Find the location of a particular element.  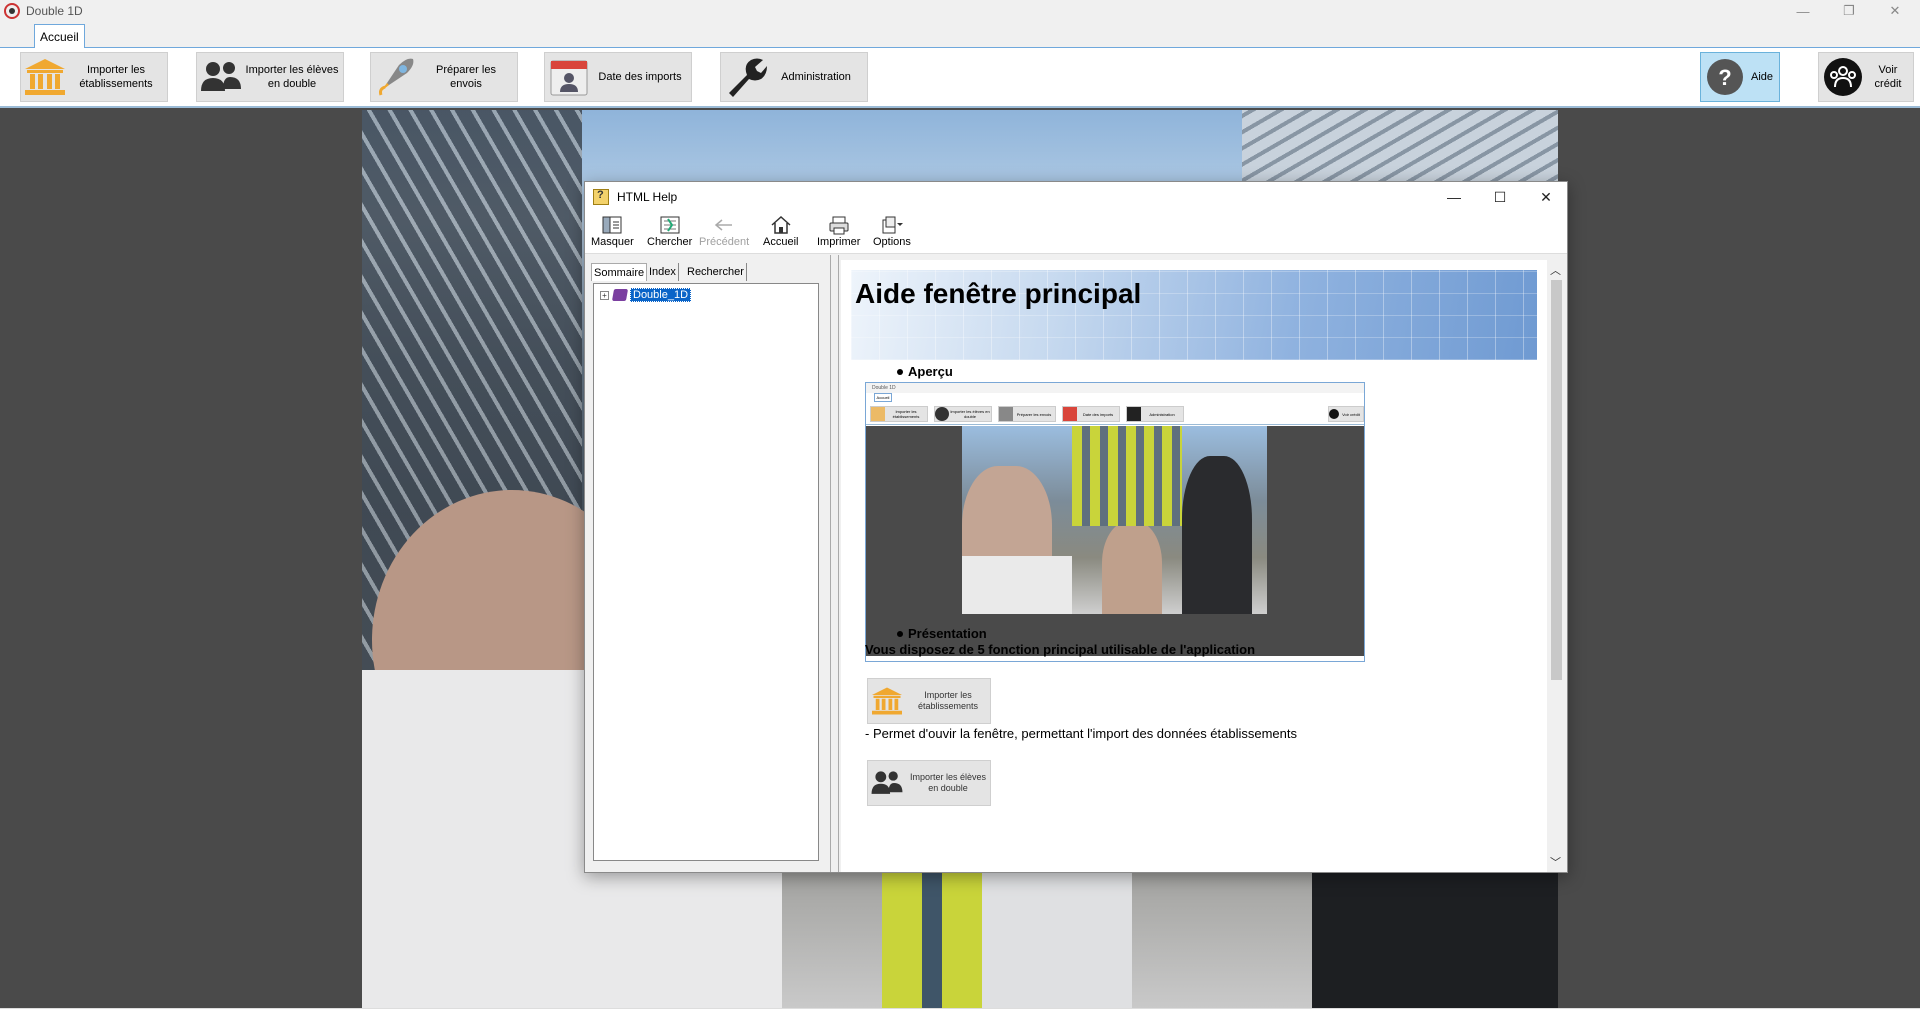

back-arrow-icon is located at coordinates (724, 225).